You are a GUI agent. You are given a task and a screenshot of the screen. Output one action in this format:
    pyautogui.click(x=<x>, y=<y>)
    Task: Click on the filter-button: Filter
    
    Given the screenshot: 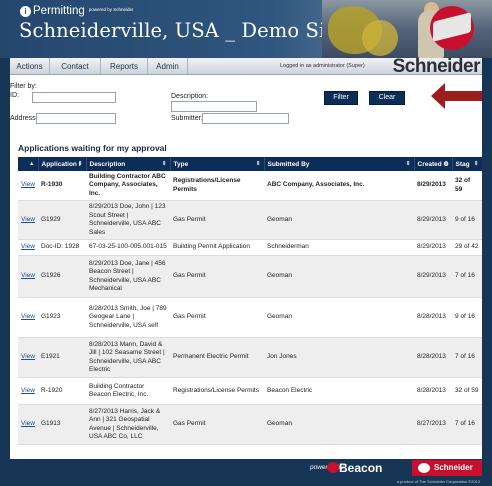 What is the action you would take?
    pyautogui.click(x=341, y=98)
    